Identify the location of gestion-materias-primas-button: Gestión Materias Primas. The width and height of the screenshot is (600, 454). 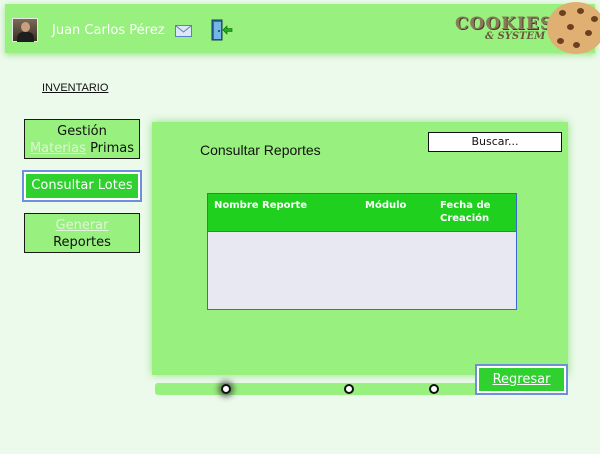
(82, 139).